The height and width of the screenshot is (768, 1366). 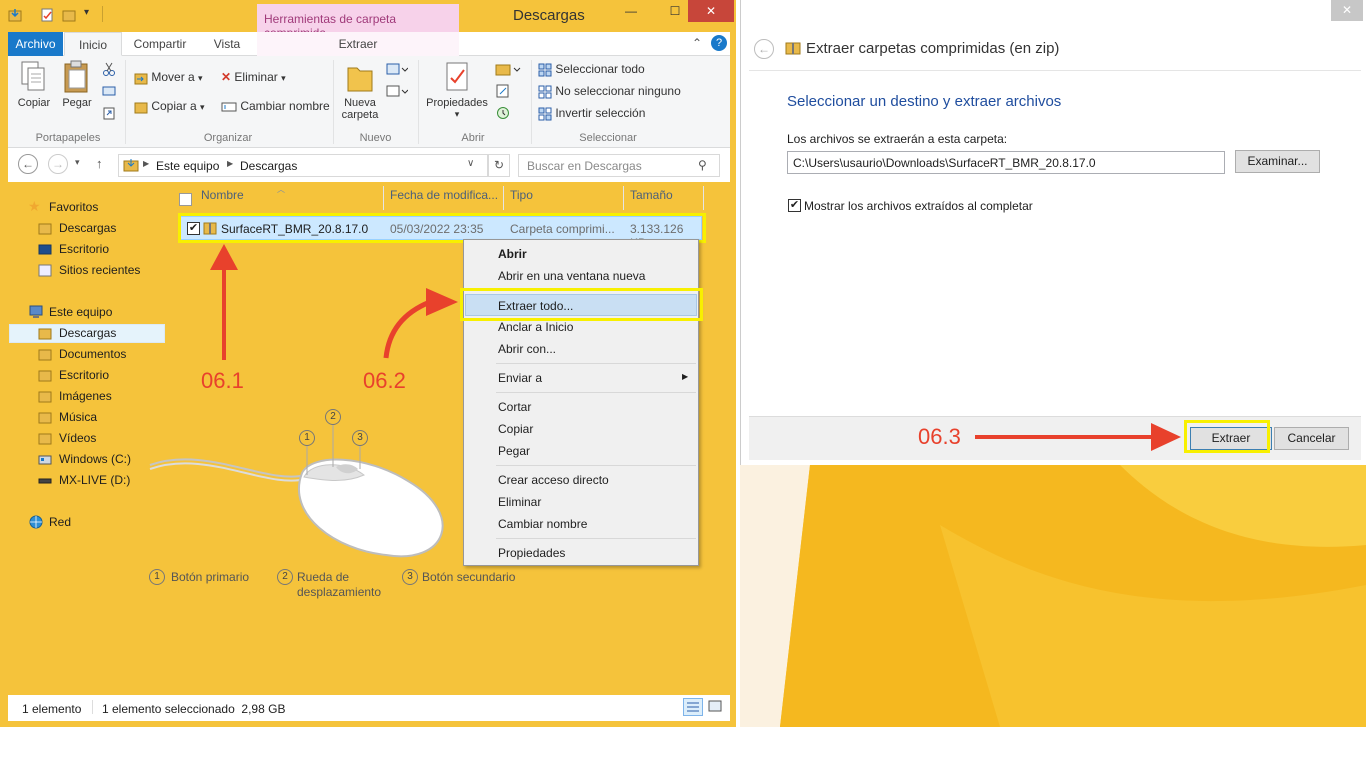 I want to click on paste-button: Pegar, so click(x=77, y=84).